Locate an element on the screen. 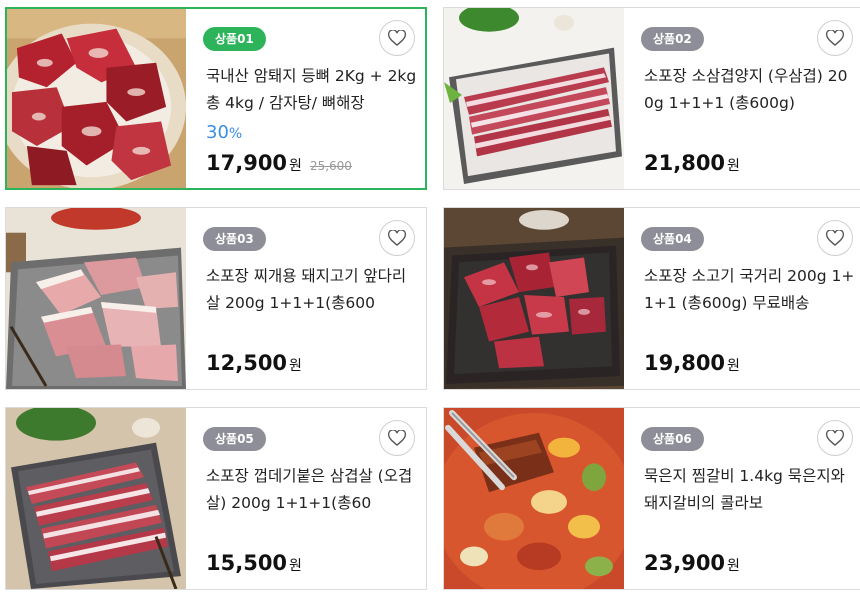 The height and width of the screenshot is (595, 860). product-image-pork-shoulder-chunks is located at coordinates (96, 298).